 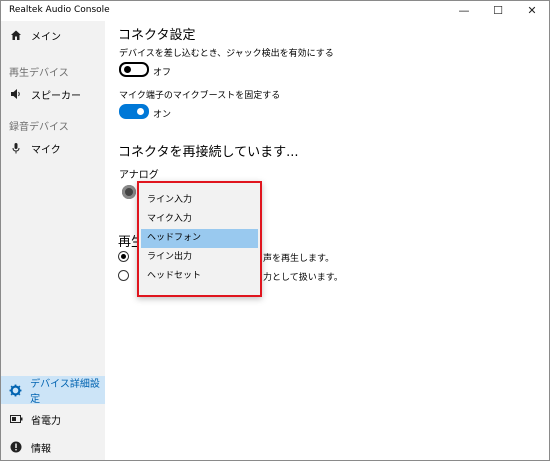 What do you see at coordinates (532, 11) in the screenshot?
I see `close-button: ✕` at bounding box center [532, 11].